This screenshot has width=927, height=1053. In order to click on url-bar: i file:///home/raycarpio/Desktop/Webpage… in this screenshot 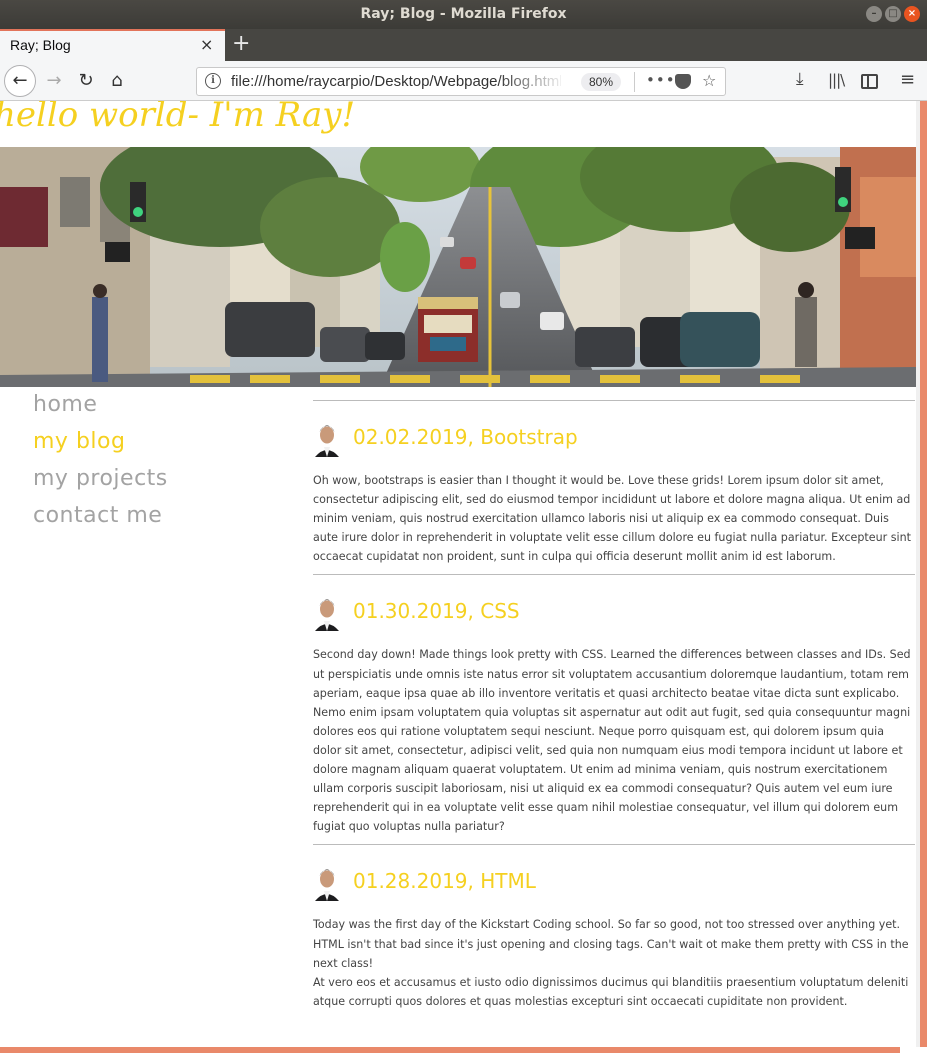, I will do `click(461, 81)`.